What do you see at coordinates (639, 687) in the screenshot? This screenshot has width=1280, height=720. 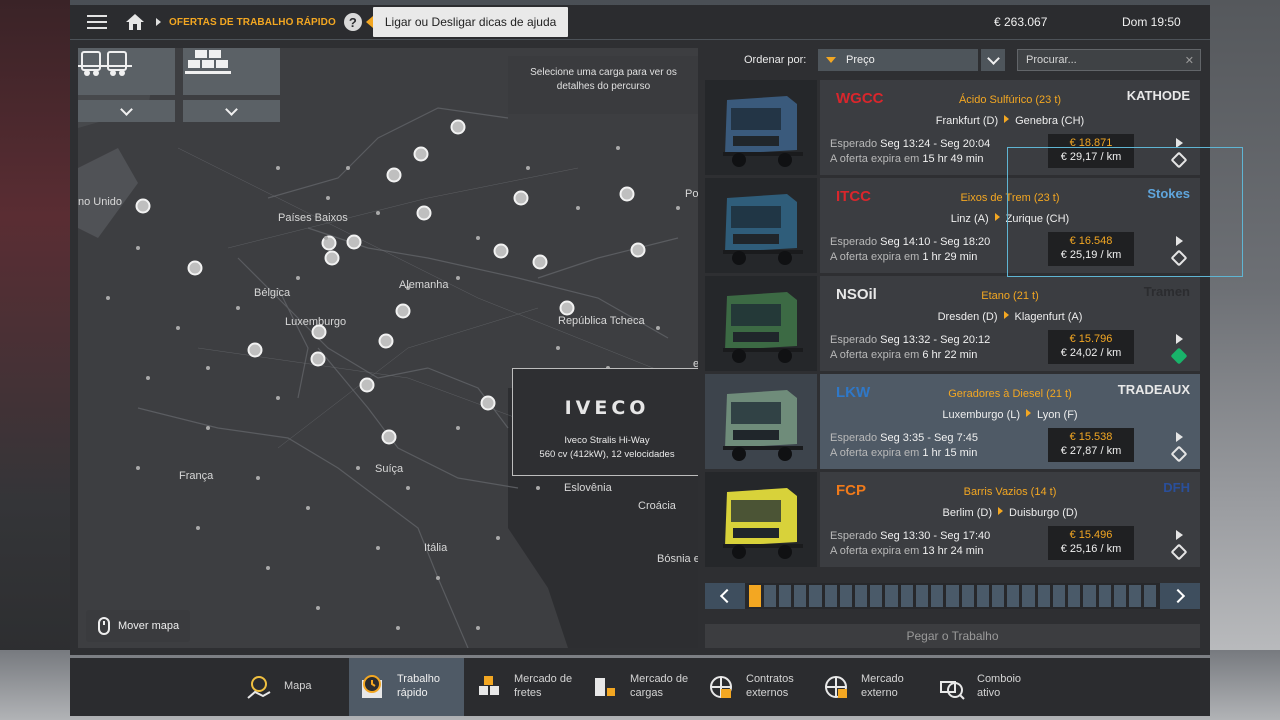 I see `nav-item: Mercado de cargas` at bounding box center [639, 687].